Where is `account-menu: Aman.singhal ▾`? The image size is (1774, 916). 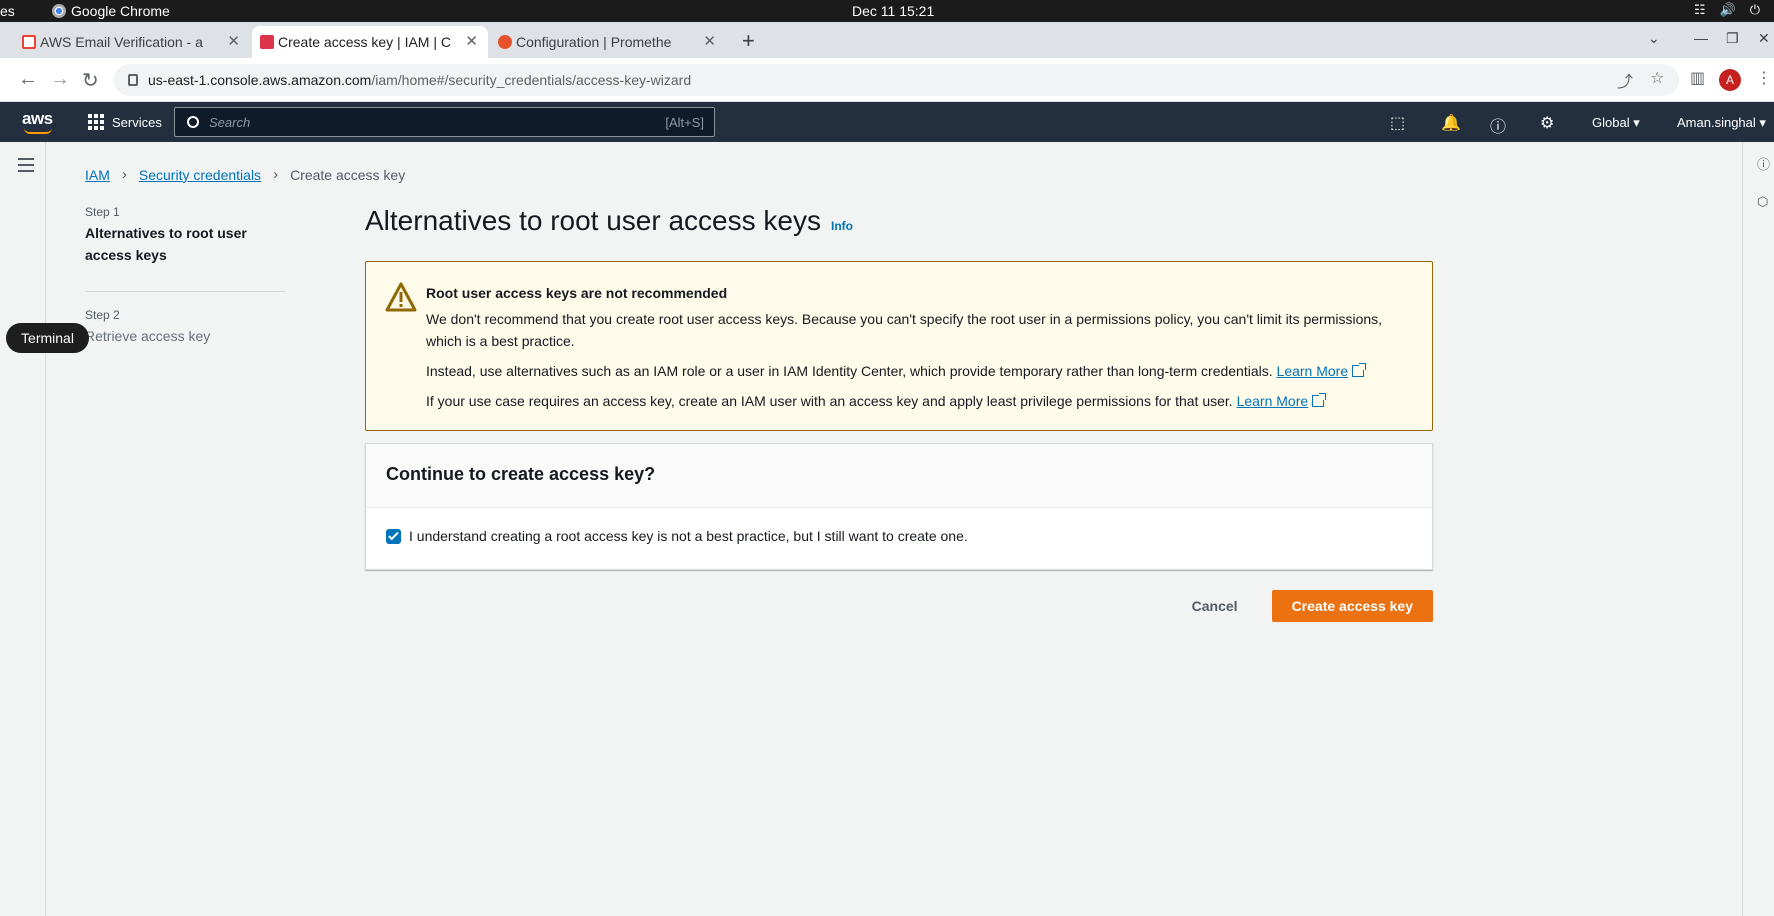 account-menu: Aman.singhal ▾ is located at coordinates (1721, 123).